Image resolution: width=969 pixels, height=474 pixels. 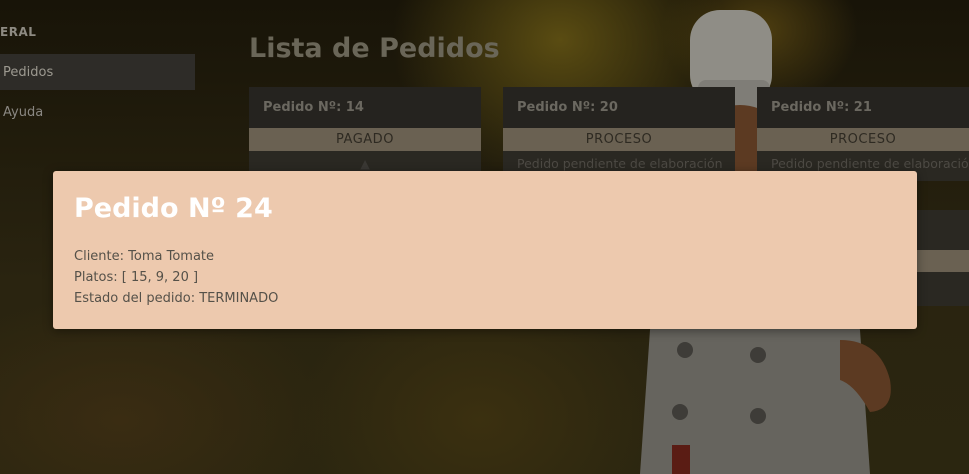 I want to click on order-icon: ▲, so click(x=365, y=163).